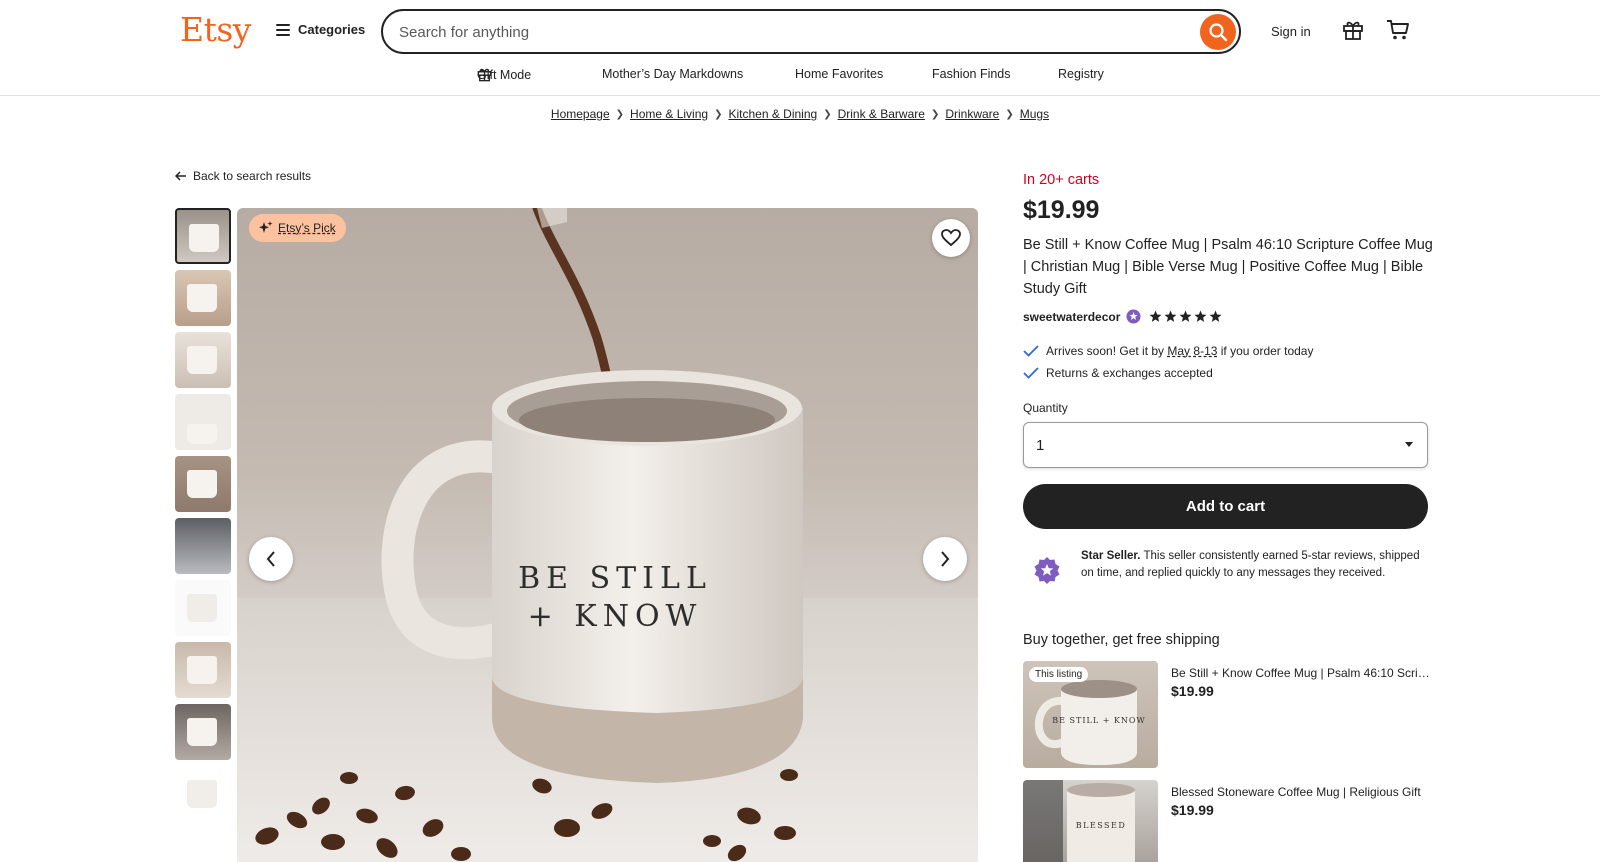 This screenshot has width=1600, height=862. Describe the element at coordinates (266, 227) in the screenshot. I see `sparkle-icon` at that location.